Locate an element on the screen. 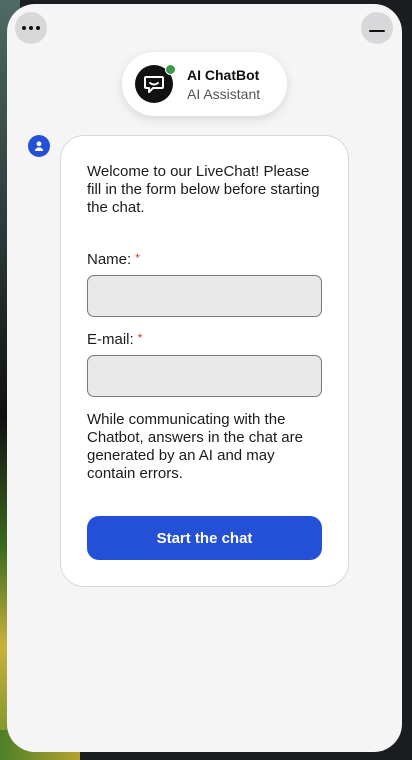 The image size is (412, 760). bot-name: AI ChatBot is located at coordinates (223, 74).